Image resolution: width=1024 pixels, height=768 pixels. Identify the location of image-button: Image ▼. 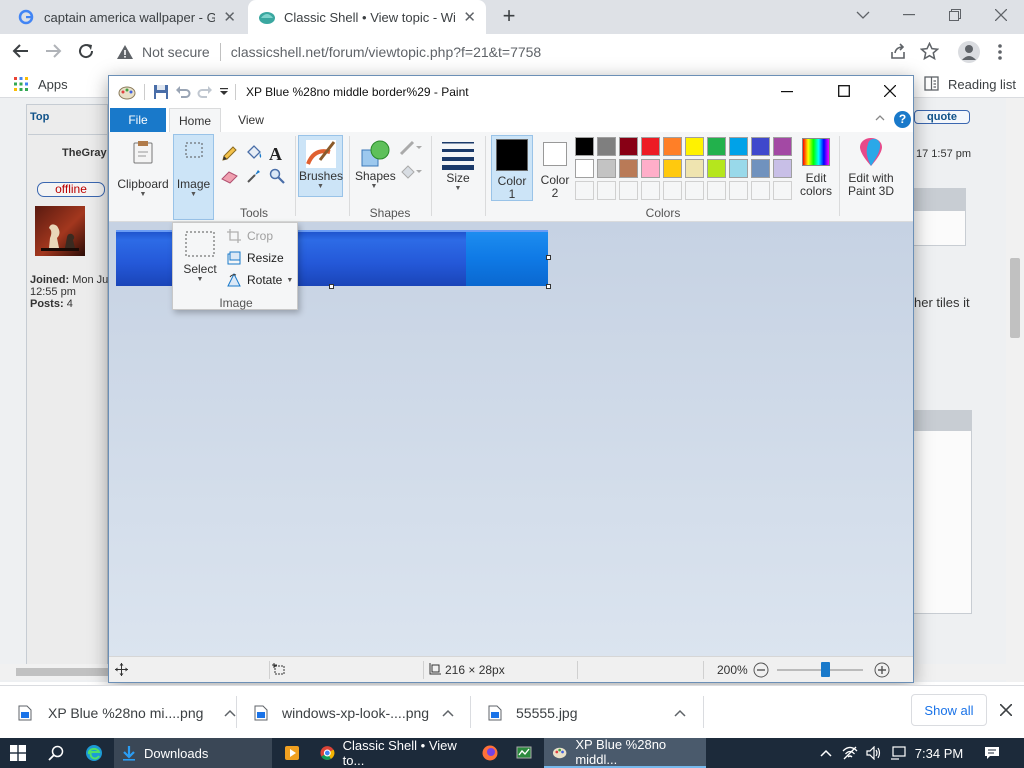
(193, 177).